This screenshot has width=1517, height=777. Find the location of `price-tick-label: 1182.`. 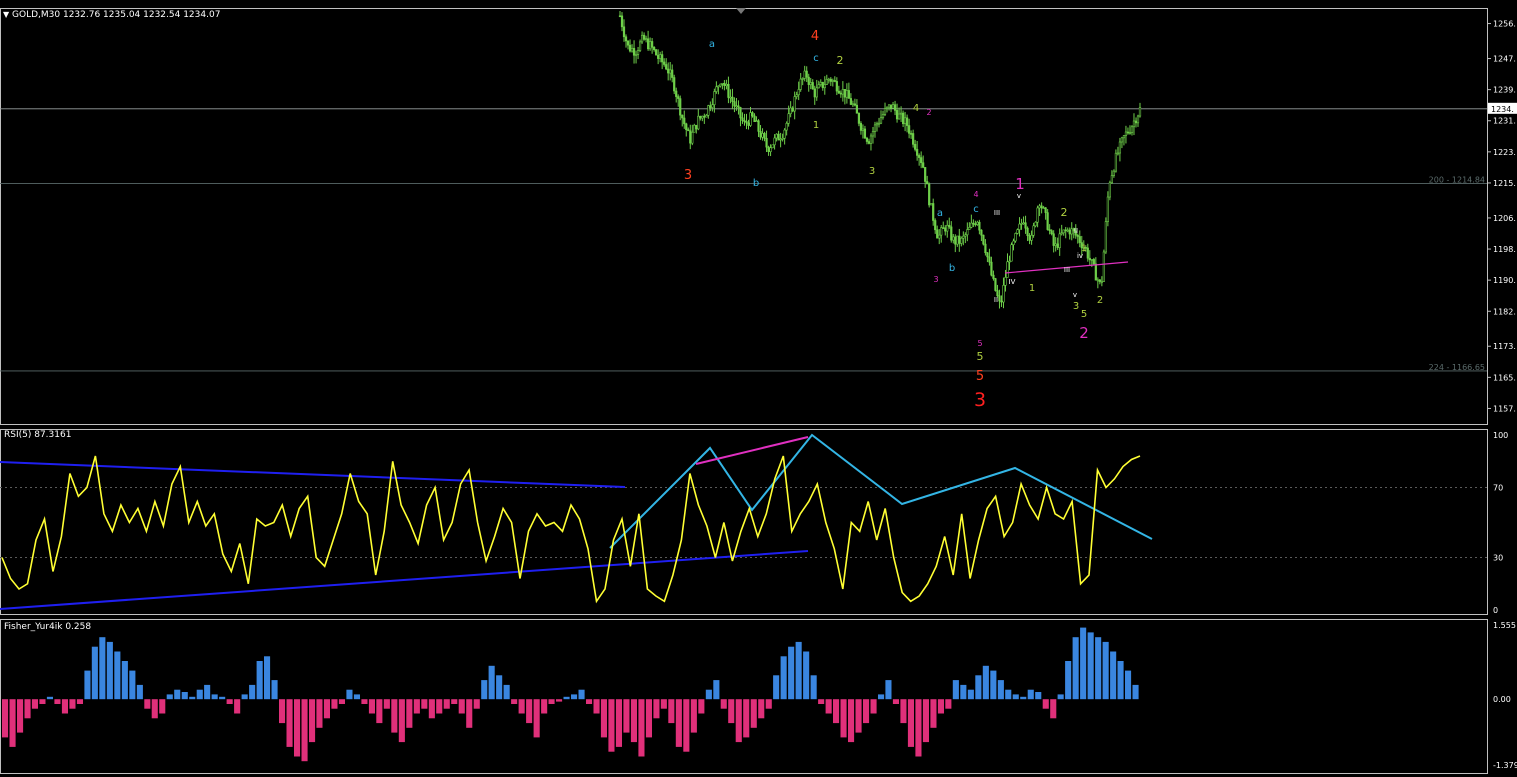

price-tick-label: 1182. is located at coordinates (1504, 311).